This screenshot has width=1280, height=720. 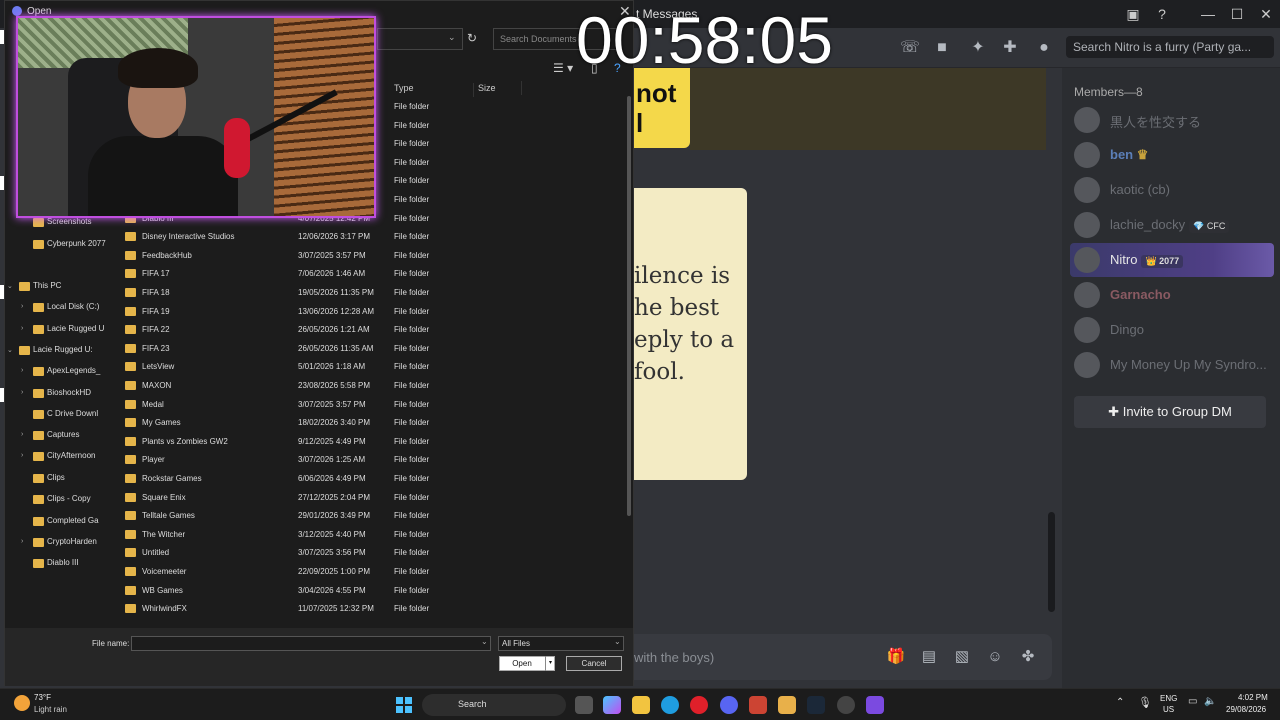 I want to click on nav-item: Cyberpunk 2077, so click(x=58, y=245).